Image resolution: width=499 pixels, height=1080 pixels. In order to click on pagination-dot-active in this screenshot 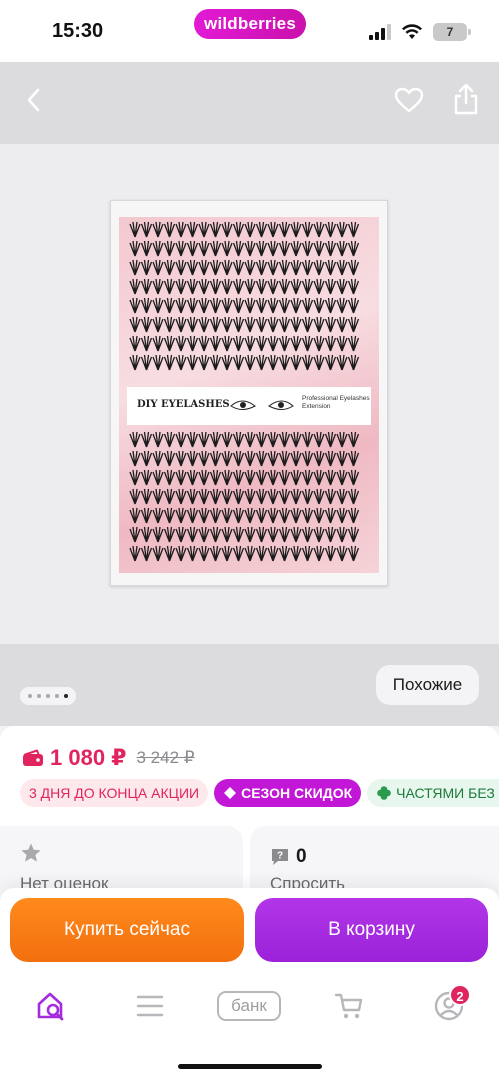, I will do `click(66, 696)`.